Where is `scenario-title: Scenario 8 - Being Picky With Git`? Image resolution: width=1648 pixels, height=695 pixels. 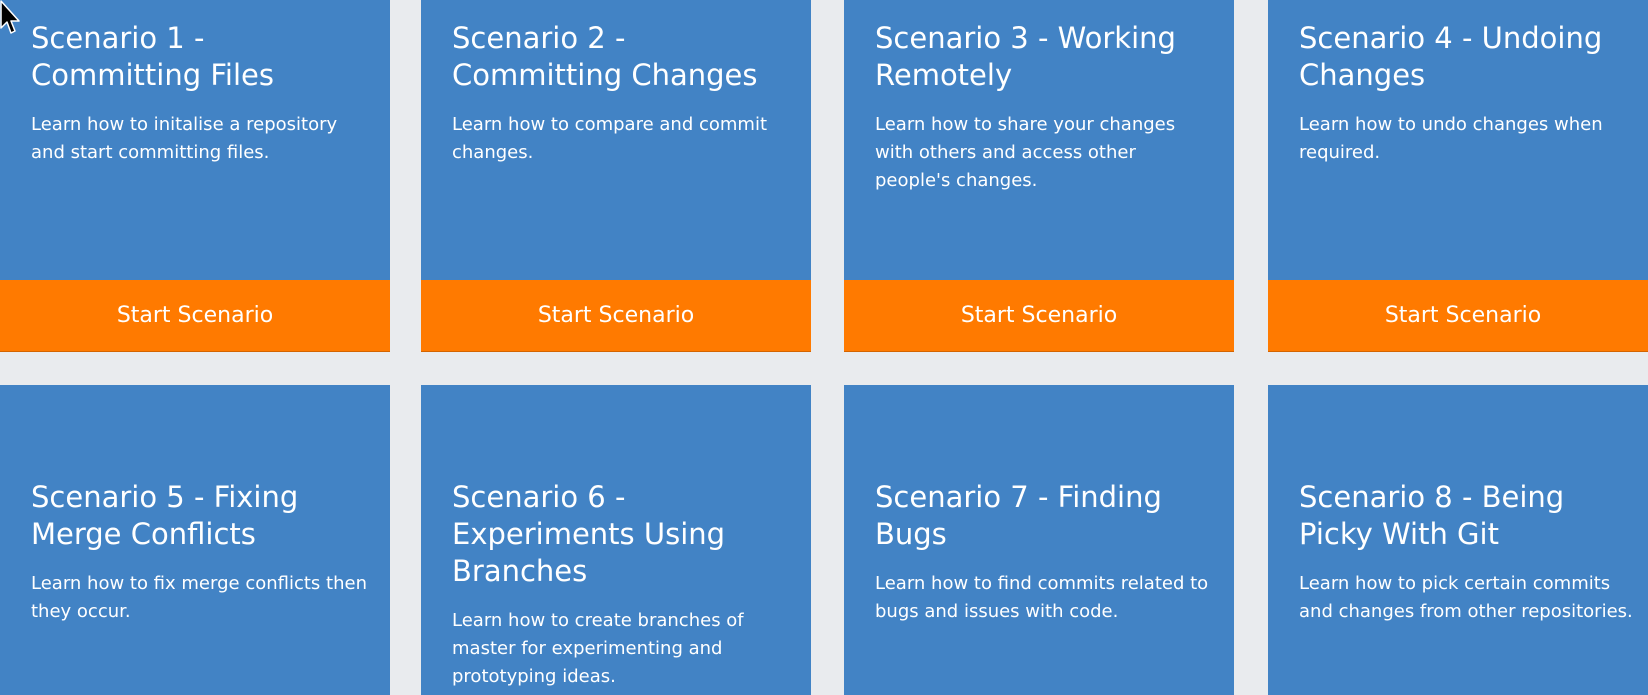 scenario-title: Scenario 8 - Being Picky With Git is located at coordinates (1432, 515).